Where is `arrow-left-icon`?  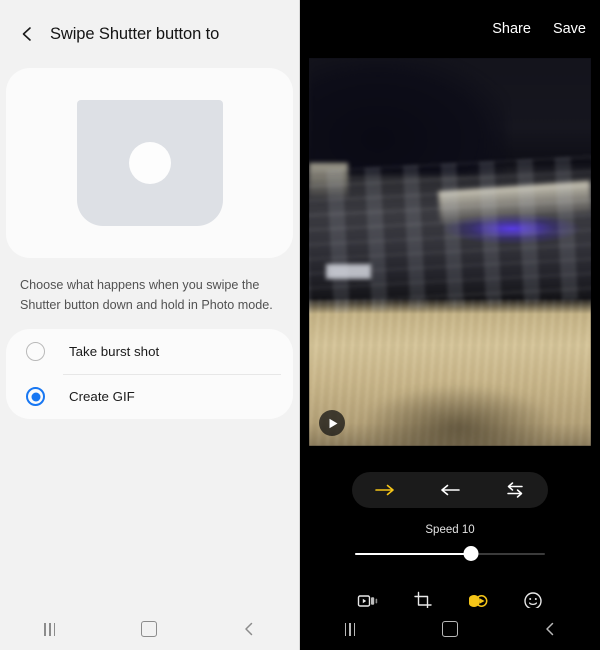
arrow-left-icon is located at coordinates (450, 490).